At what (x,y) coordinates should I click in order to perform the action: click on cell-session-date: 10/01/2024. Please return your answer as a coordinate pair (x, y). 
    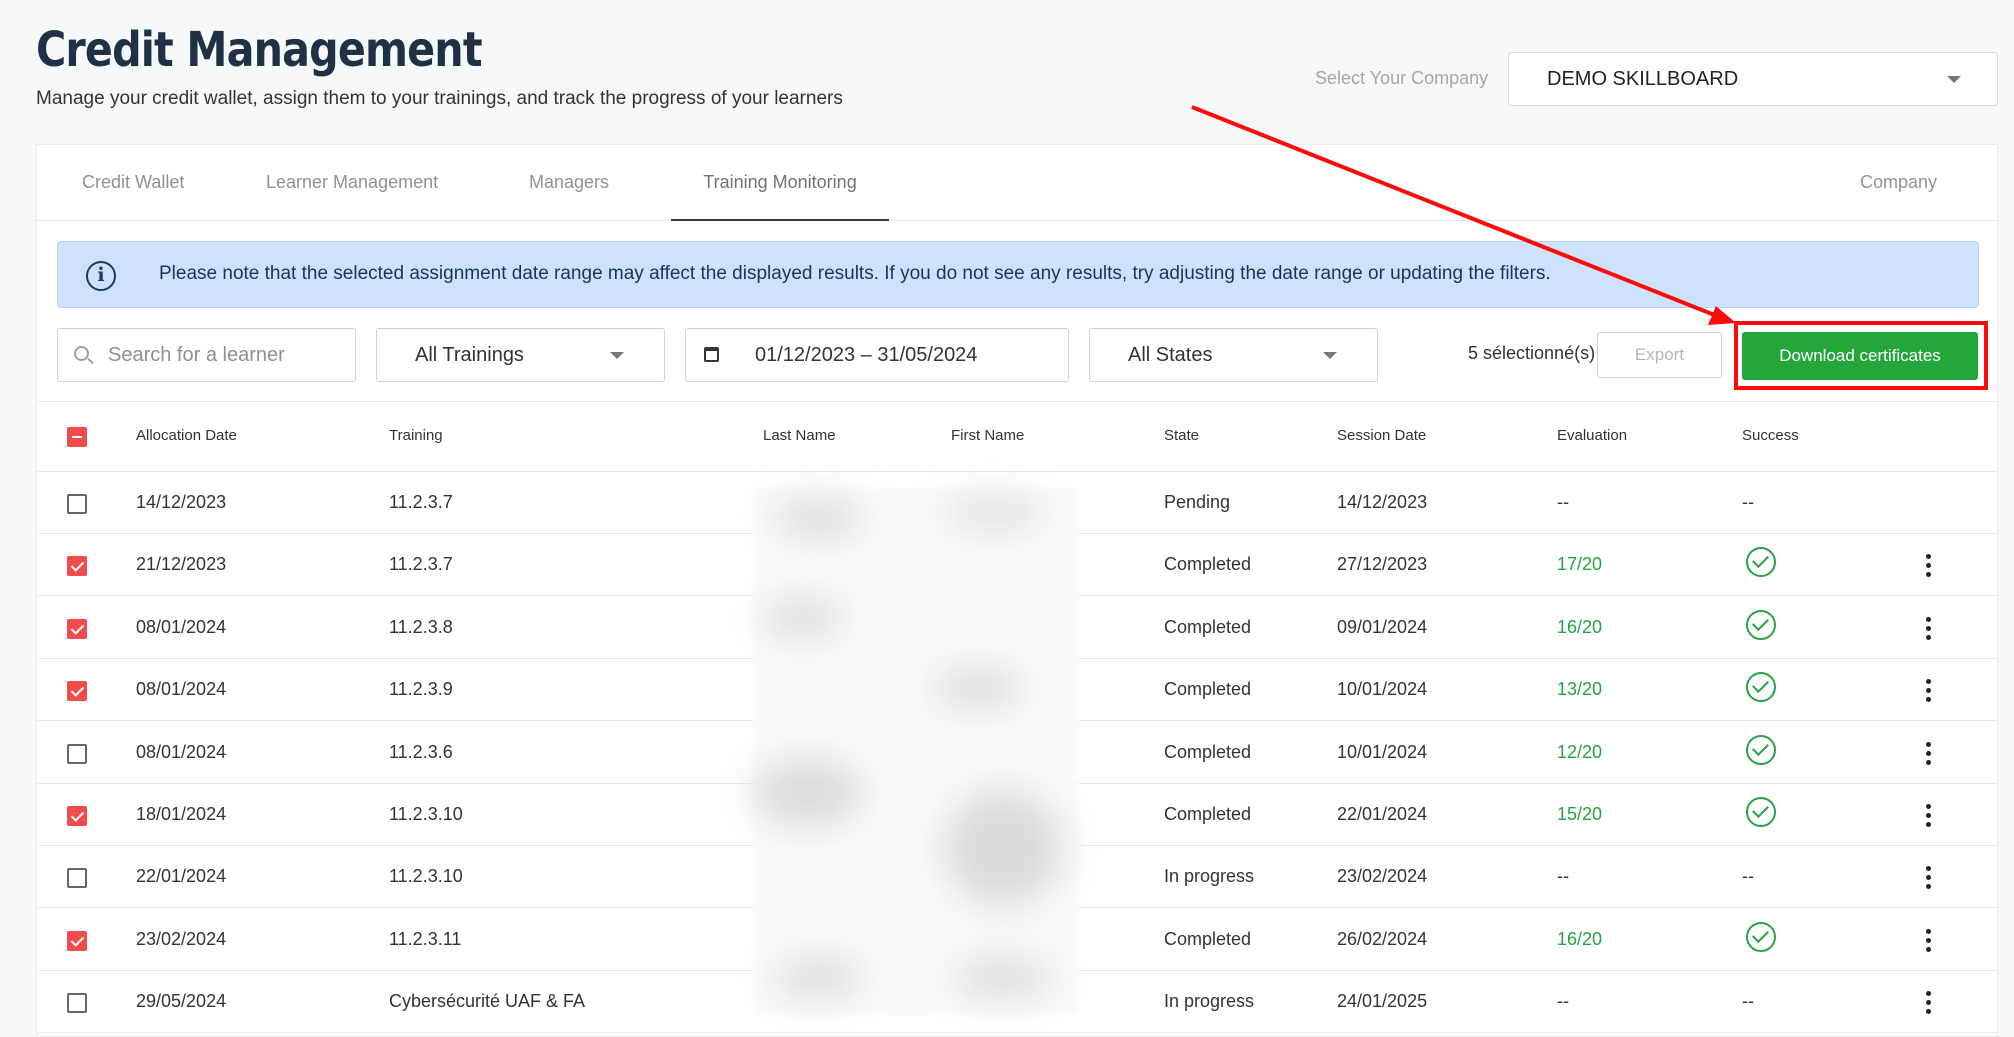
    Looking at the image, I should click on (1382, 751).